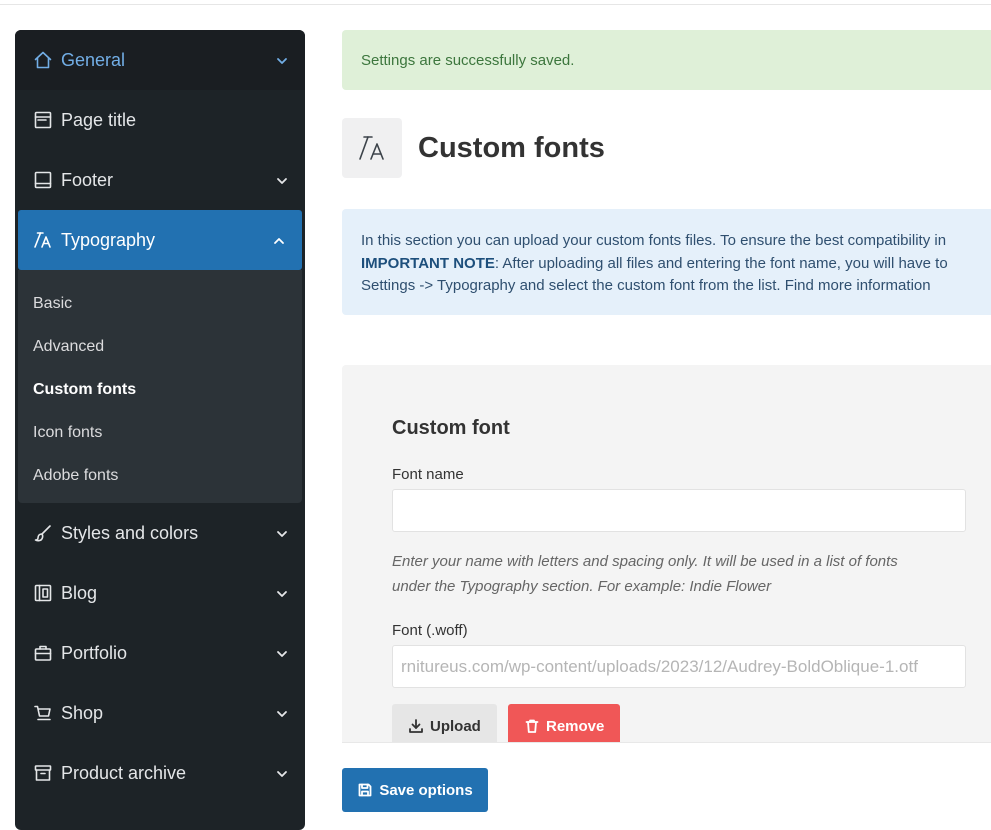 The width and height of the screenshot is (991, 830). I want to click on sidebar-item-label: Portfolio, so click(94, 652).